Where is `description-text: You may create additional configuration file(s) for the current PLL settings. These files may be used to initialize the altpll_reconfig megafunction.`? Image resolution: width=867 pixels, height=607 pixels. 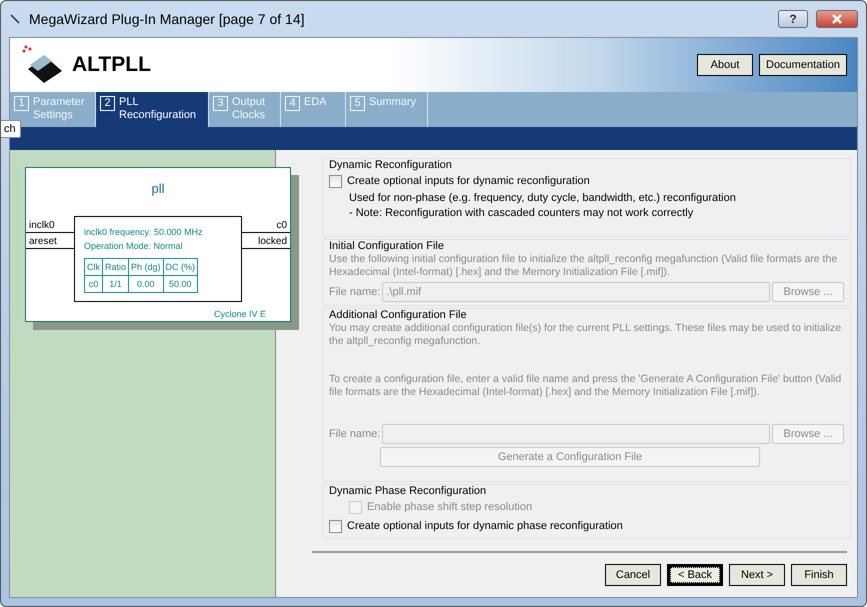 description-text: You may create additional configuration file(s) for the current PLL settings. These files may be used to initialize the altpll_reconfig megafunction. is located at coordinates (585, 335).